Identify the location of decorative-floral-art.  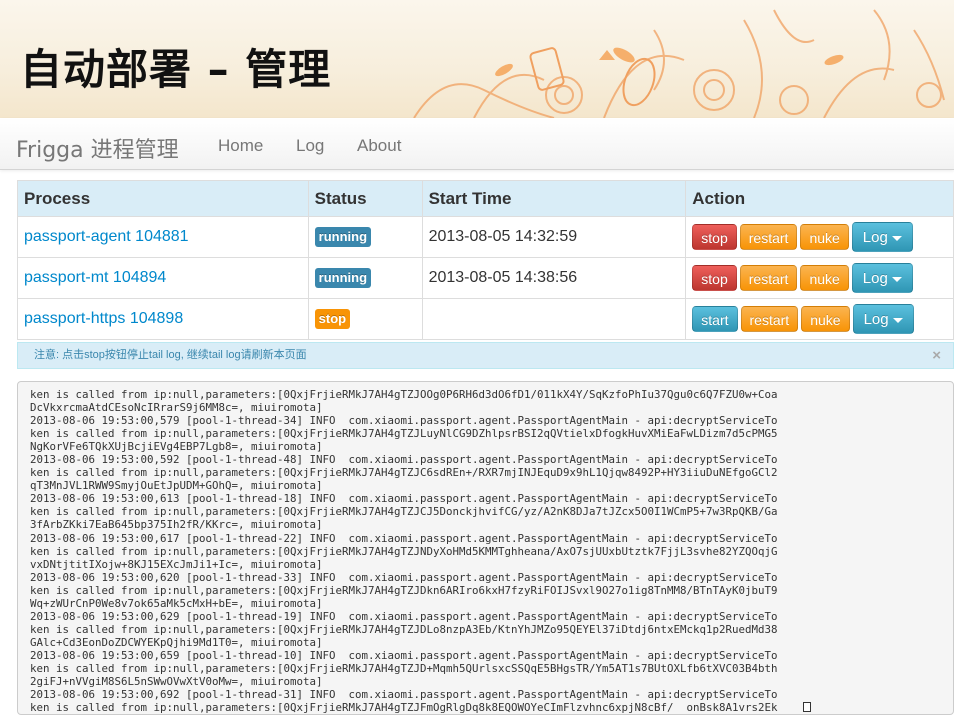
(679, 63).